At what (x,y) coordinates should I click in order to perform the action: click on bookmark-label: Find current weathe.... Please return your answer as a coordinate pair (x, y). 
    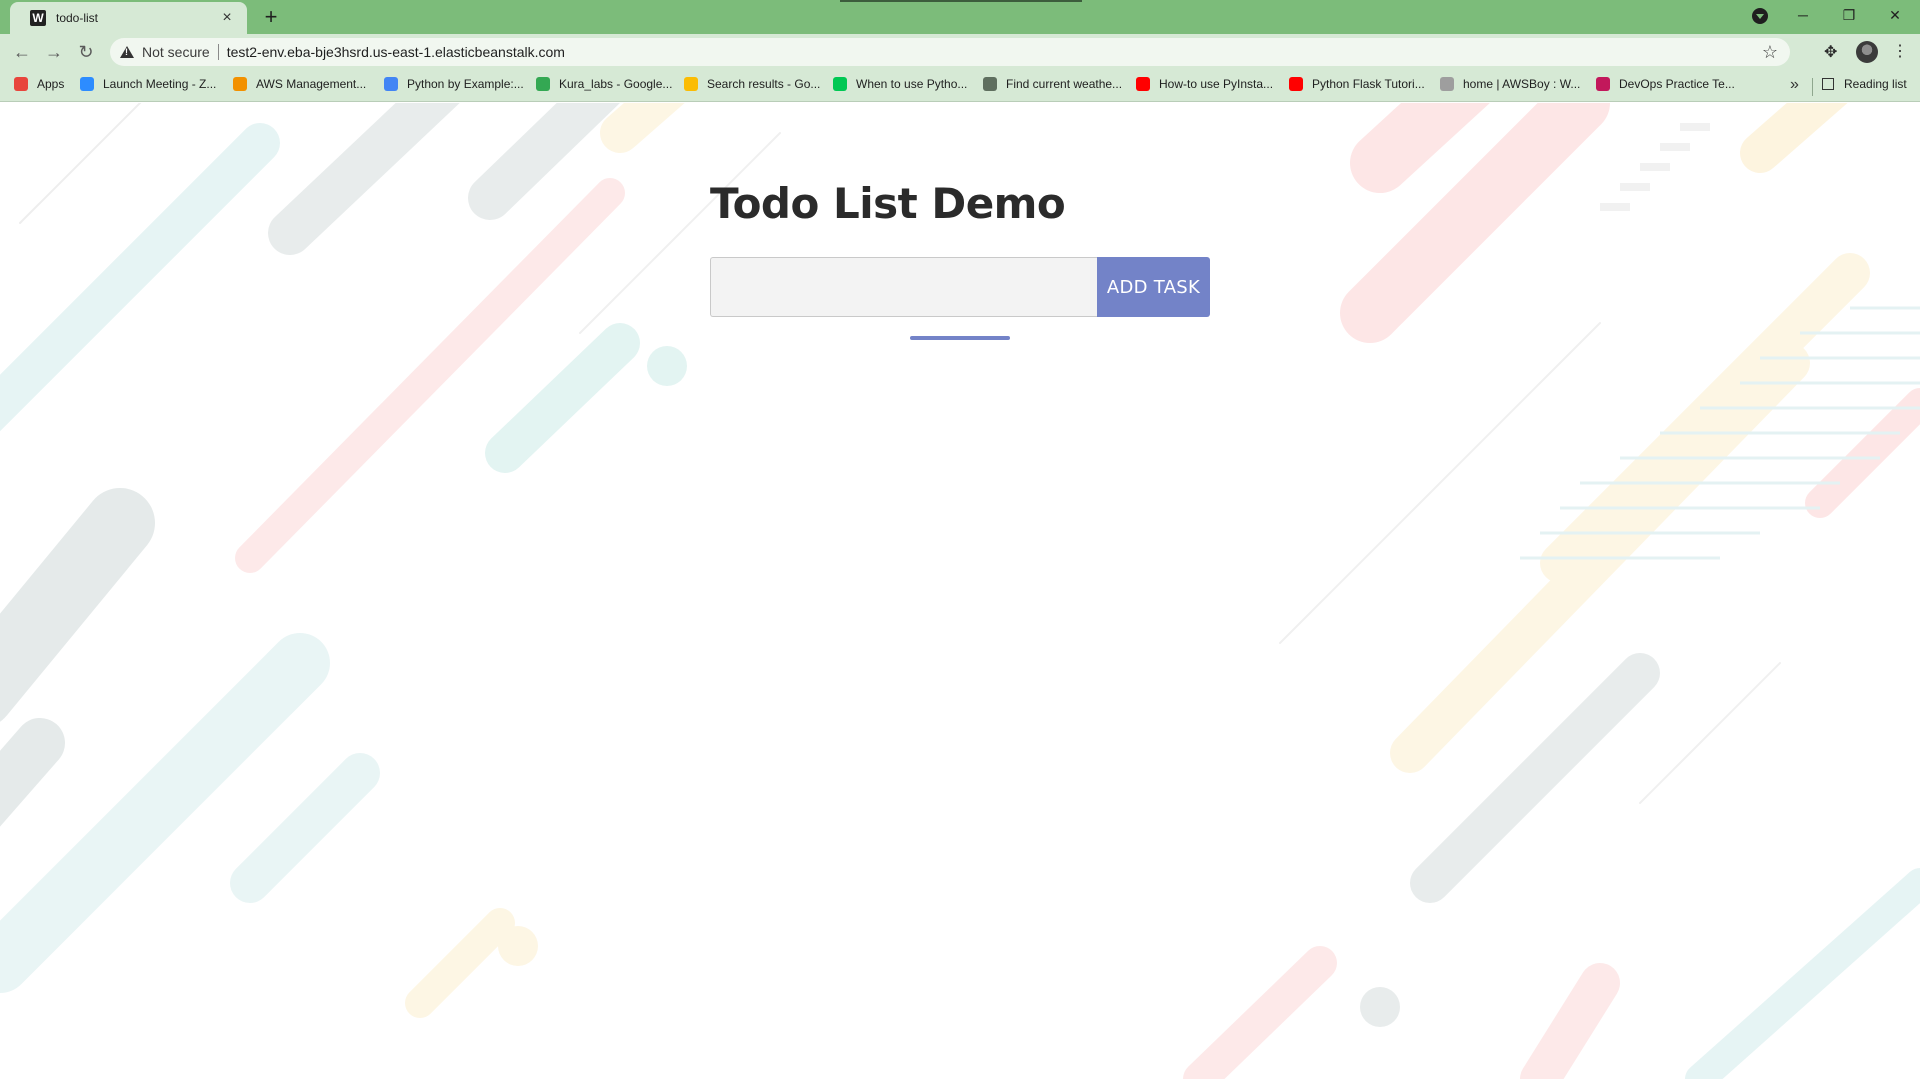
    Looking at the image, I should click on (1064, 84).